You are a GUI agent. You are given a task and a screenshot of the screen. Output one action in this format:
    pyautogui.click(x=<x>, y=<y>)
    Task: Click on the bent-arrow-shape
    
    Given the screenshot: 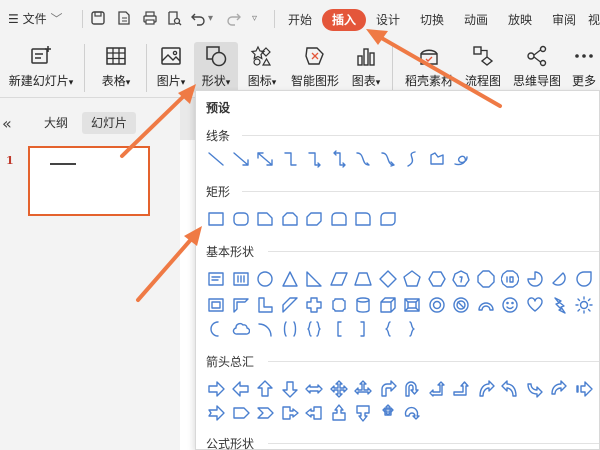 What is the action you would take?
    pyautogui.click(x=388, y=389)
    